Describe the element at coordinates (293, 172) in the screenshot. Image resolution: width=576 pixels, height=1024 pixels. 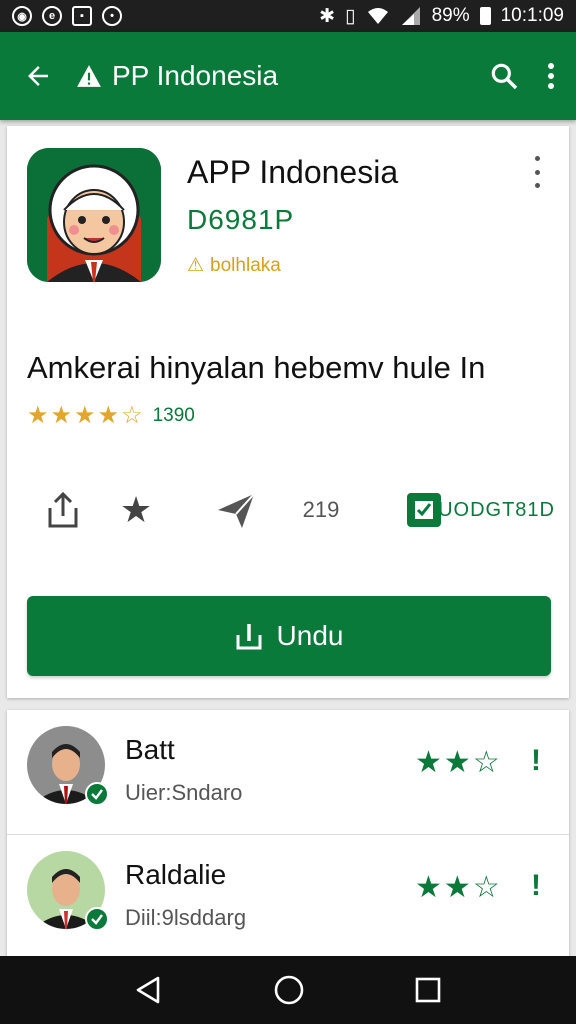
I see `app-name: APP Indonesia` at that location.